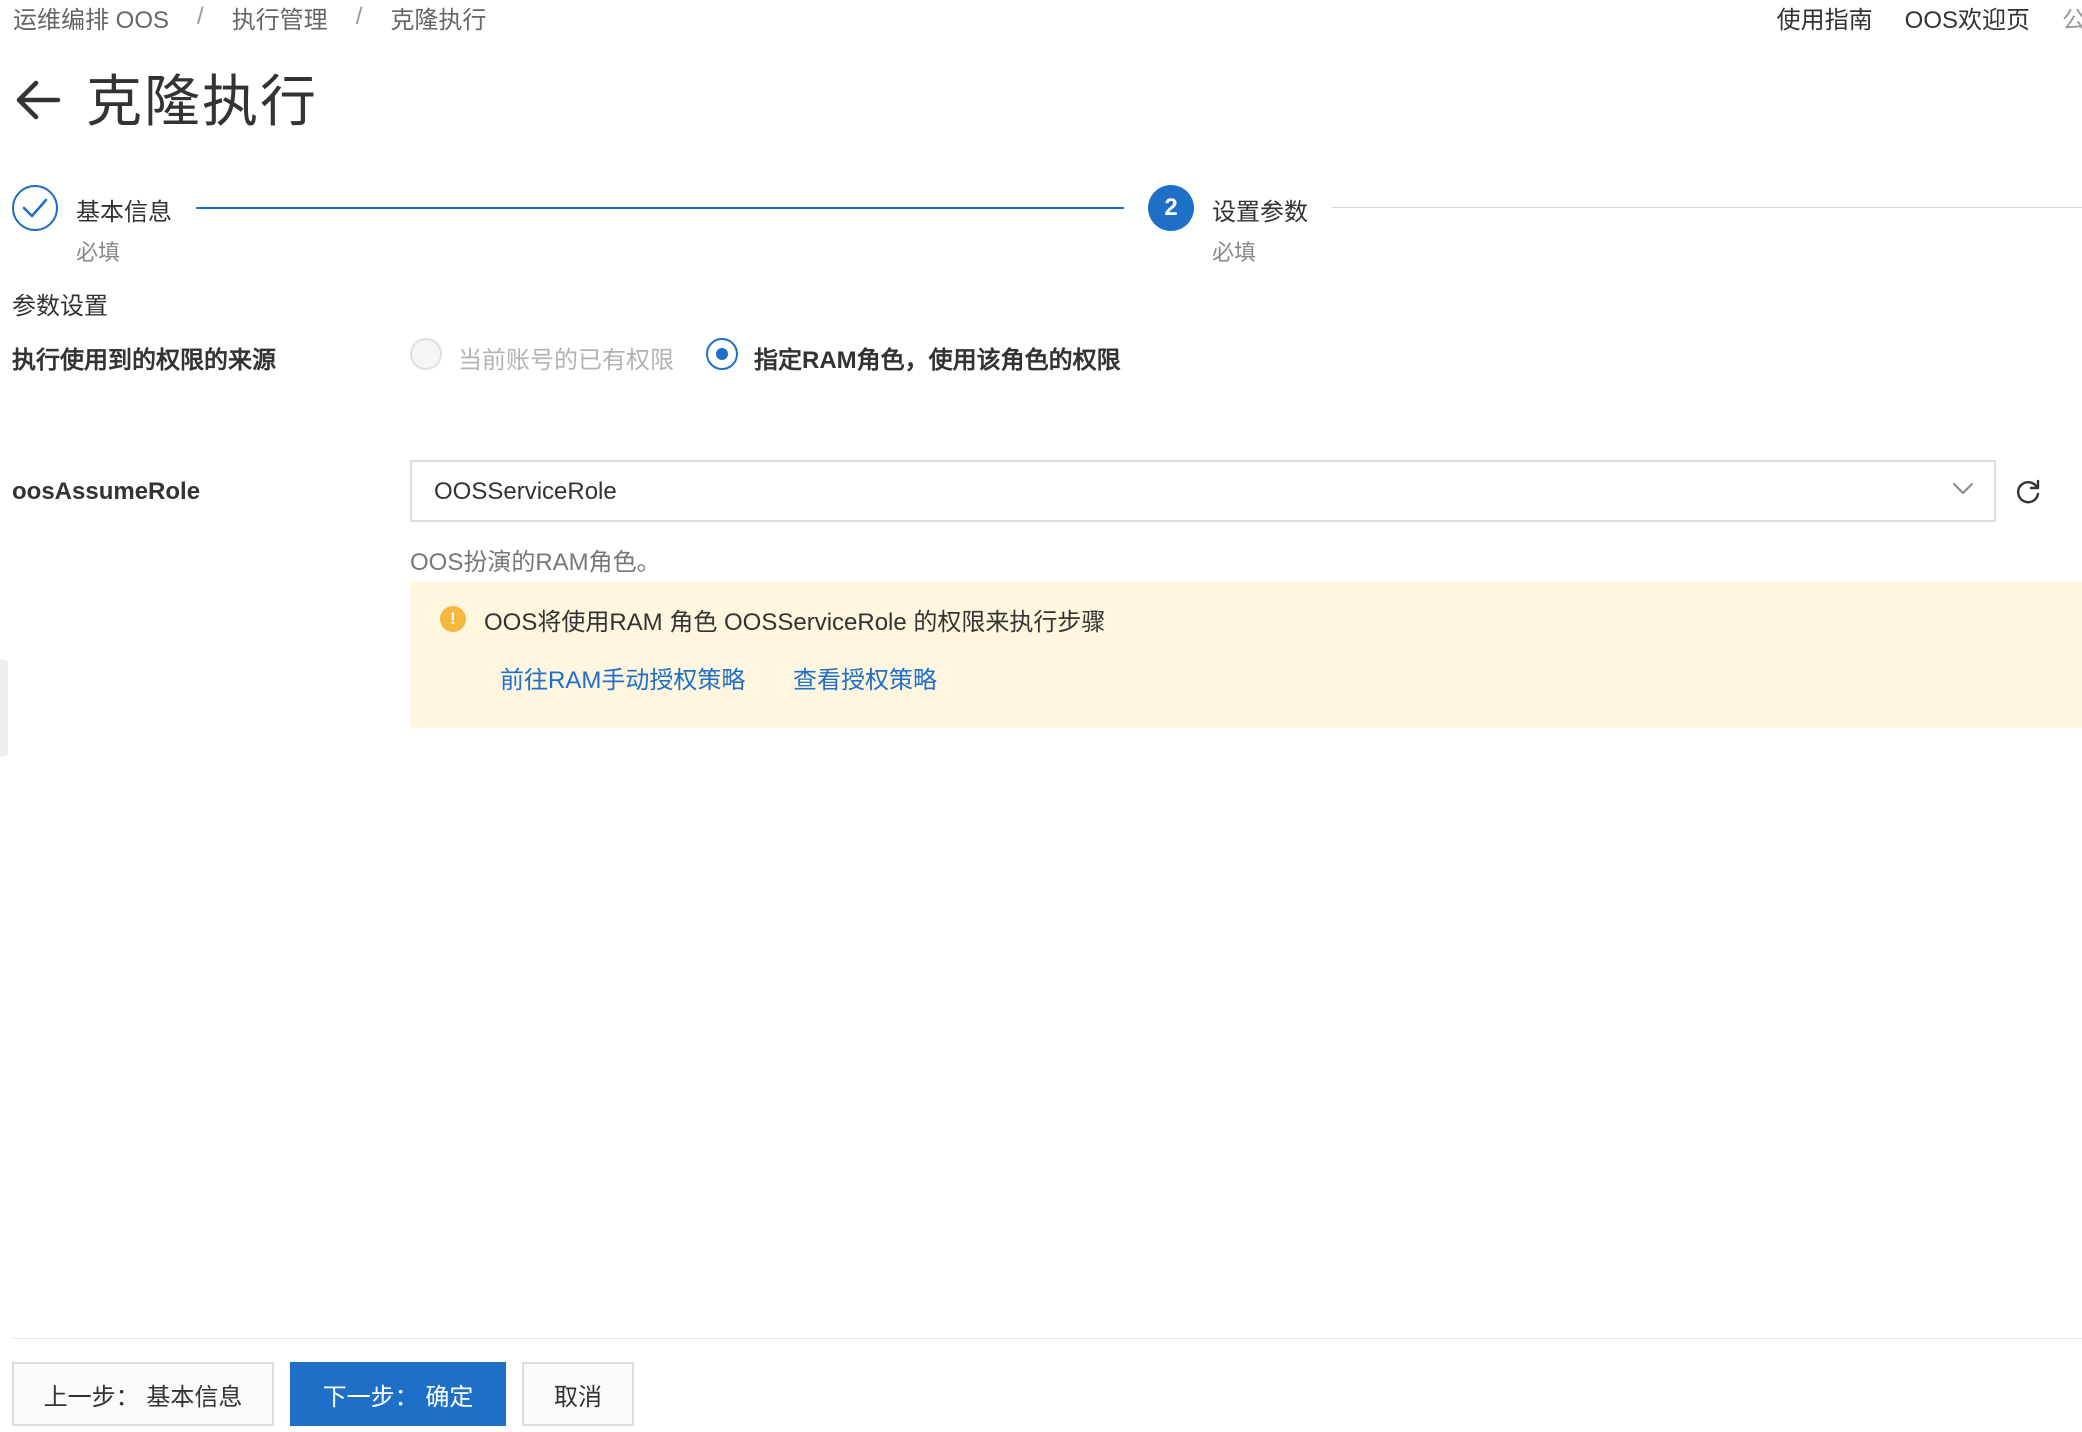 The height and width of the screenshot is (1432, 2082). I want to click on oos-assume-role-select: OOSServiceRole, so click(1203, 491).